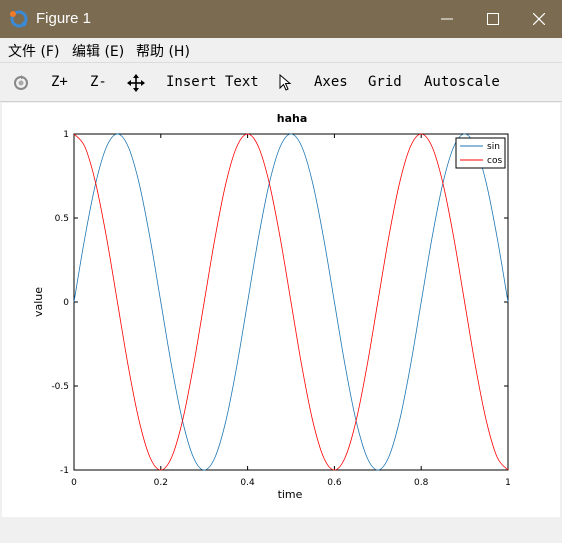  What do you see at coordinates (74, 483) in the screenshot?
I see `x-tick-label: 0` at bounding box center [74, 483].